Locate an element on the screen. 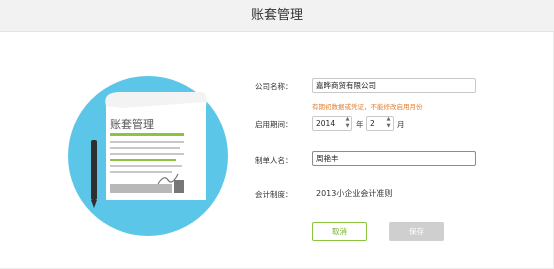  company-label: 公司名称： is located at coordinates (274, 86).